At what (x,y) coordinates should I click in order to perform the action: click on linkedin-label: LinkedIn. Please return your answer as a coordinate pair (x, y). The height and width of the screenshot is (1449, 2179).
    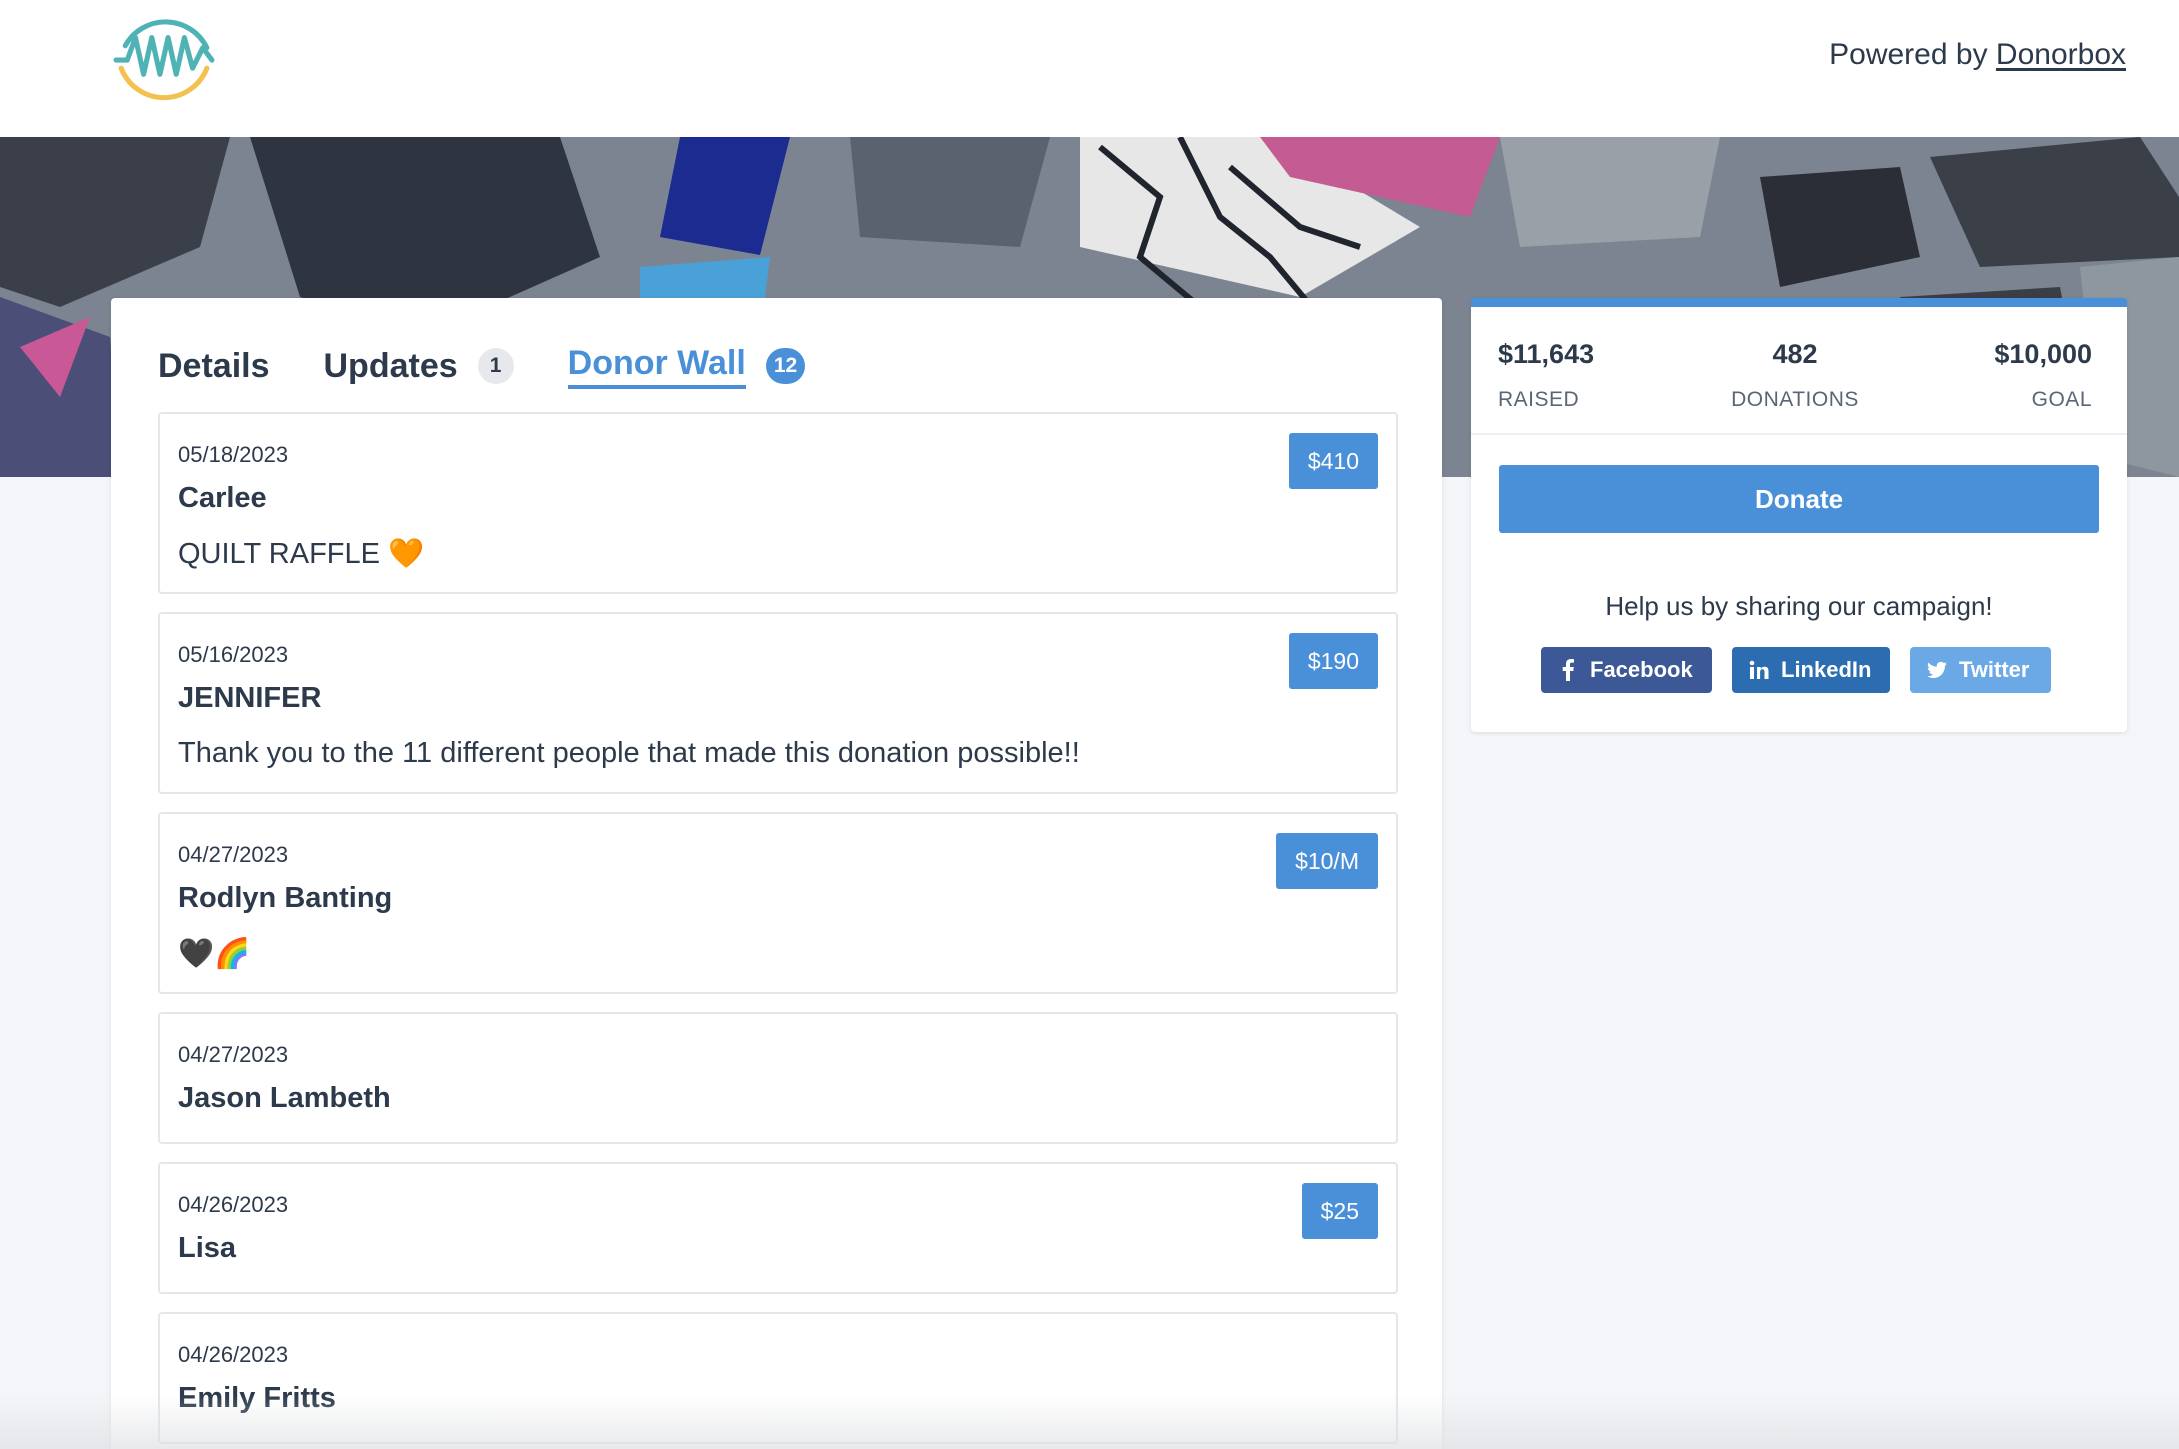
    Looking at the image, I should click on (1826, 669).